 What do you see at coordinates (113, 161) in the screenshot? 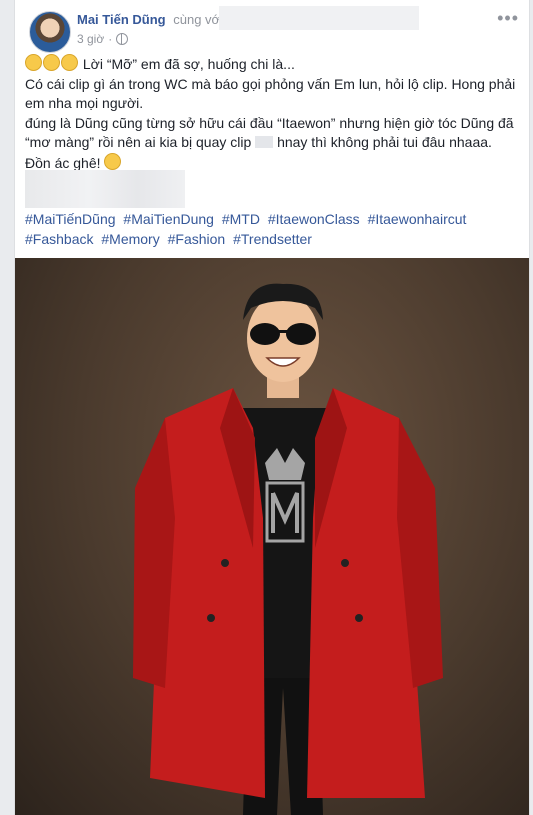
I see `smile-emoji-icon` at bounding box center [113, 161].